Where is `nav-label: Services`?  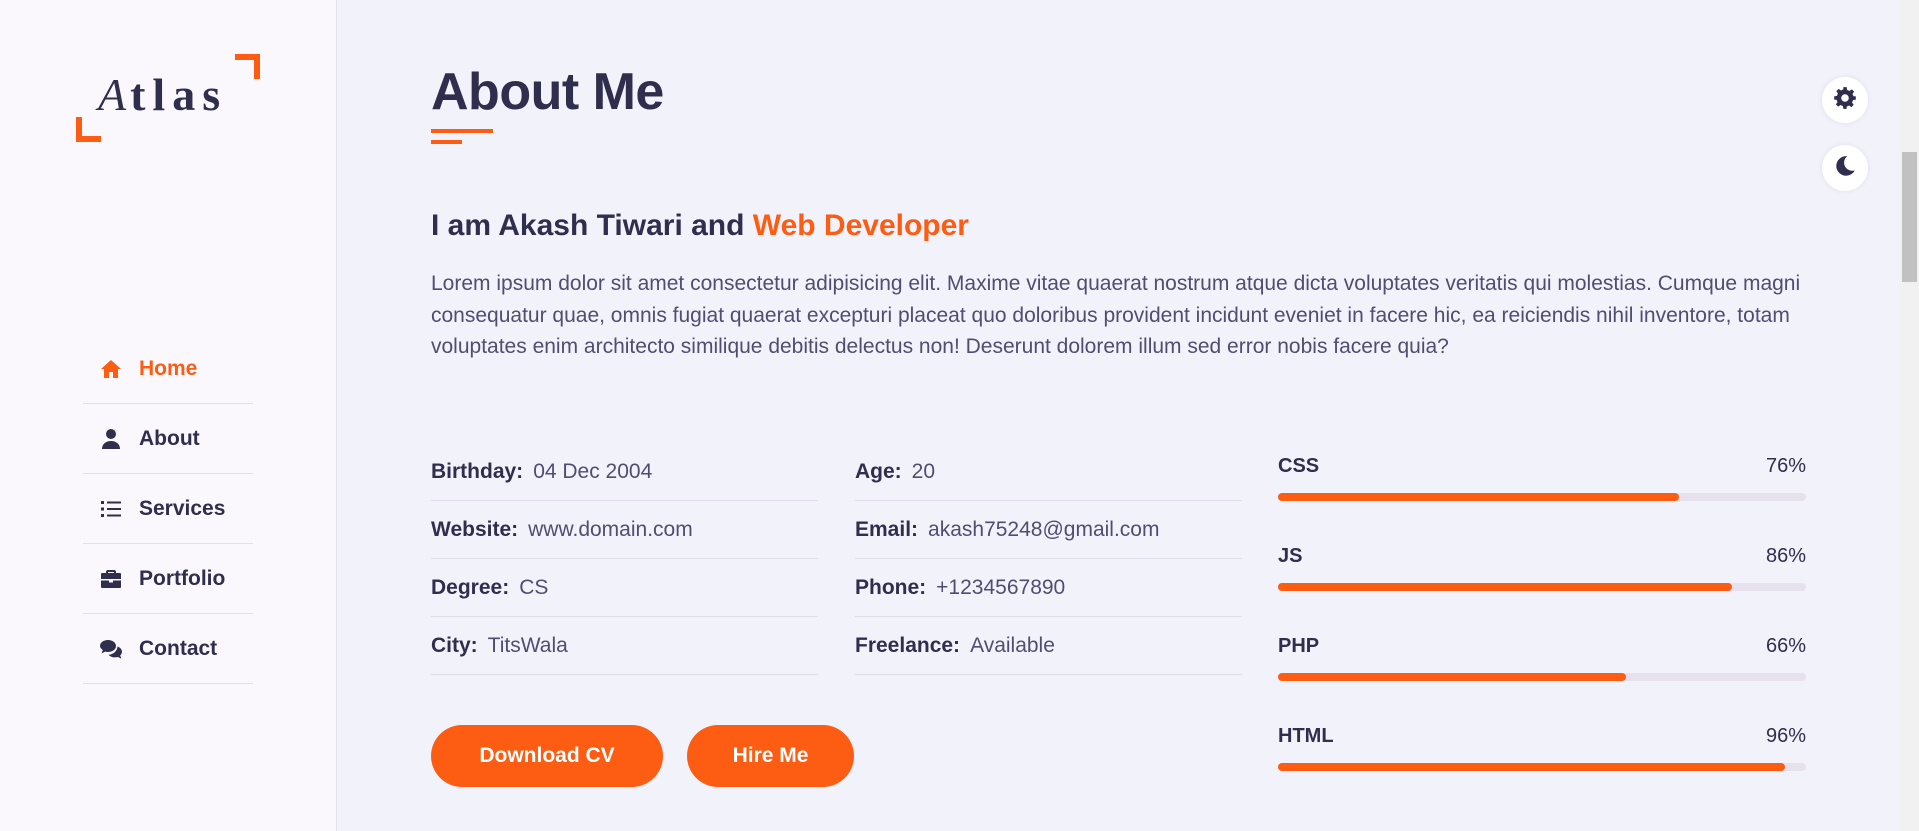
nav-label: Services is located at coordinates (182, 508).